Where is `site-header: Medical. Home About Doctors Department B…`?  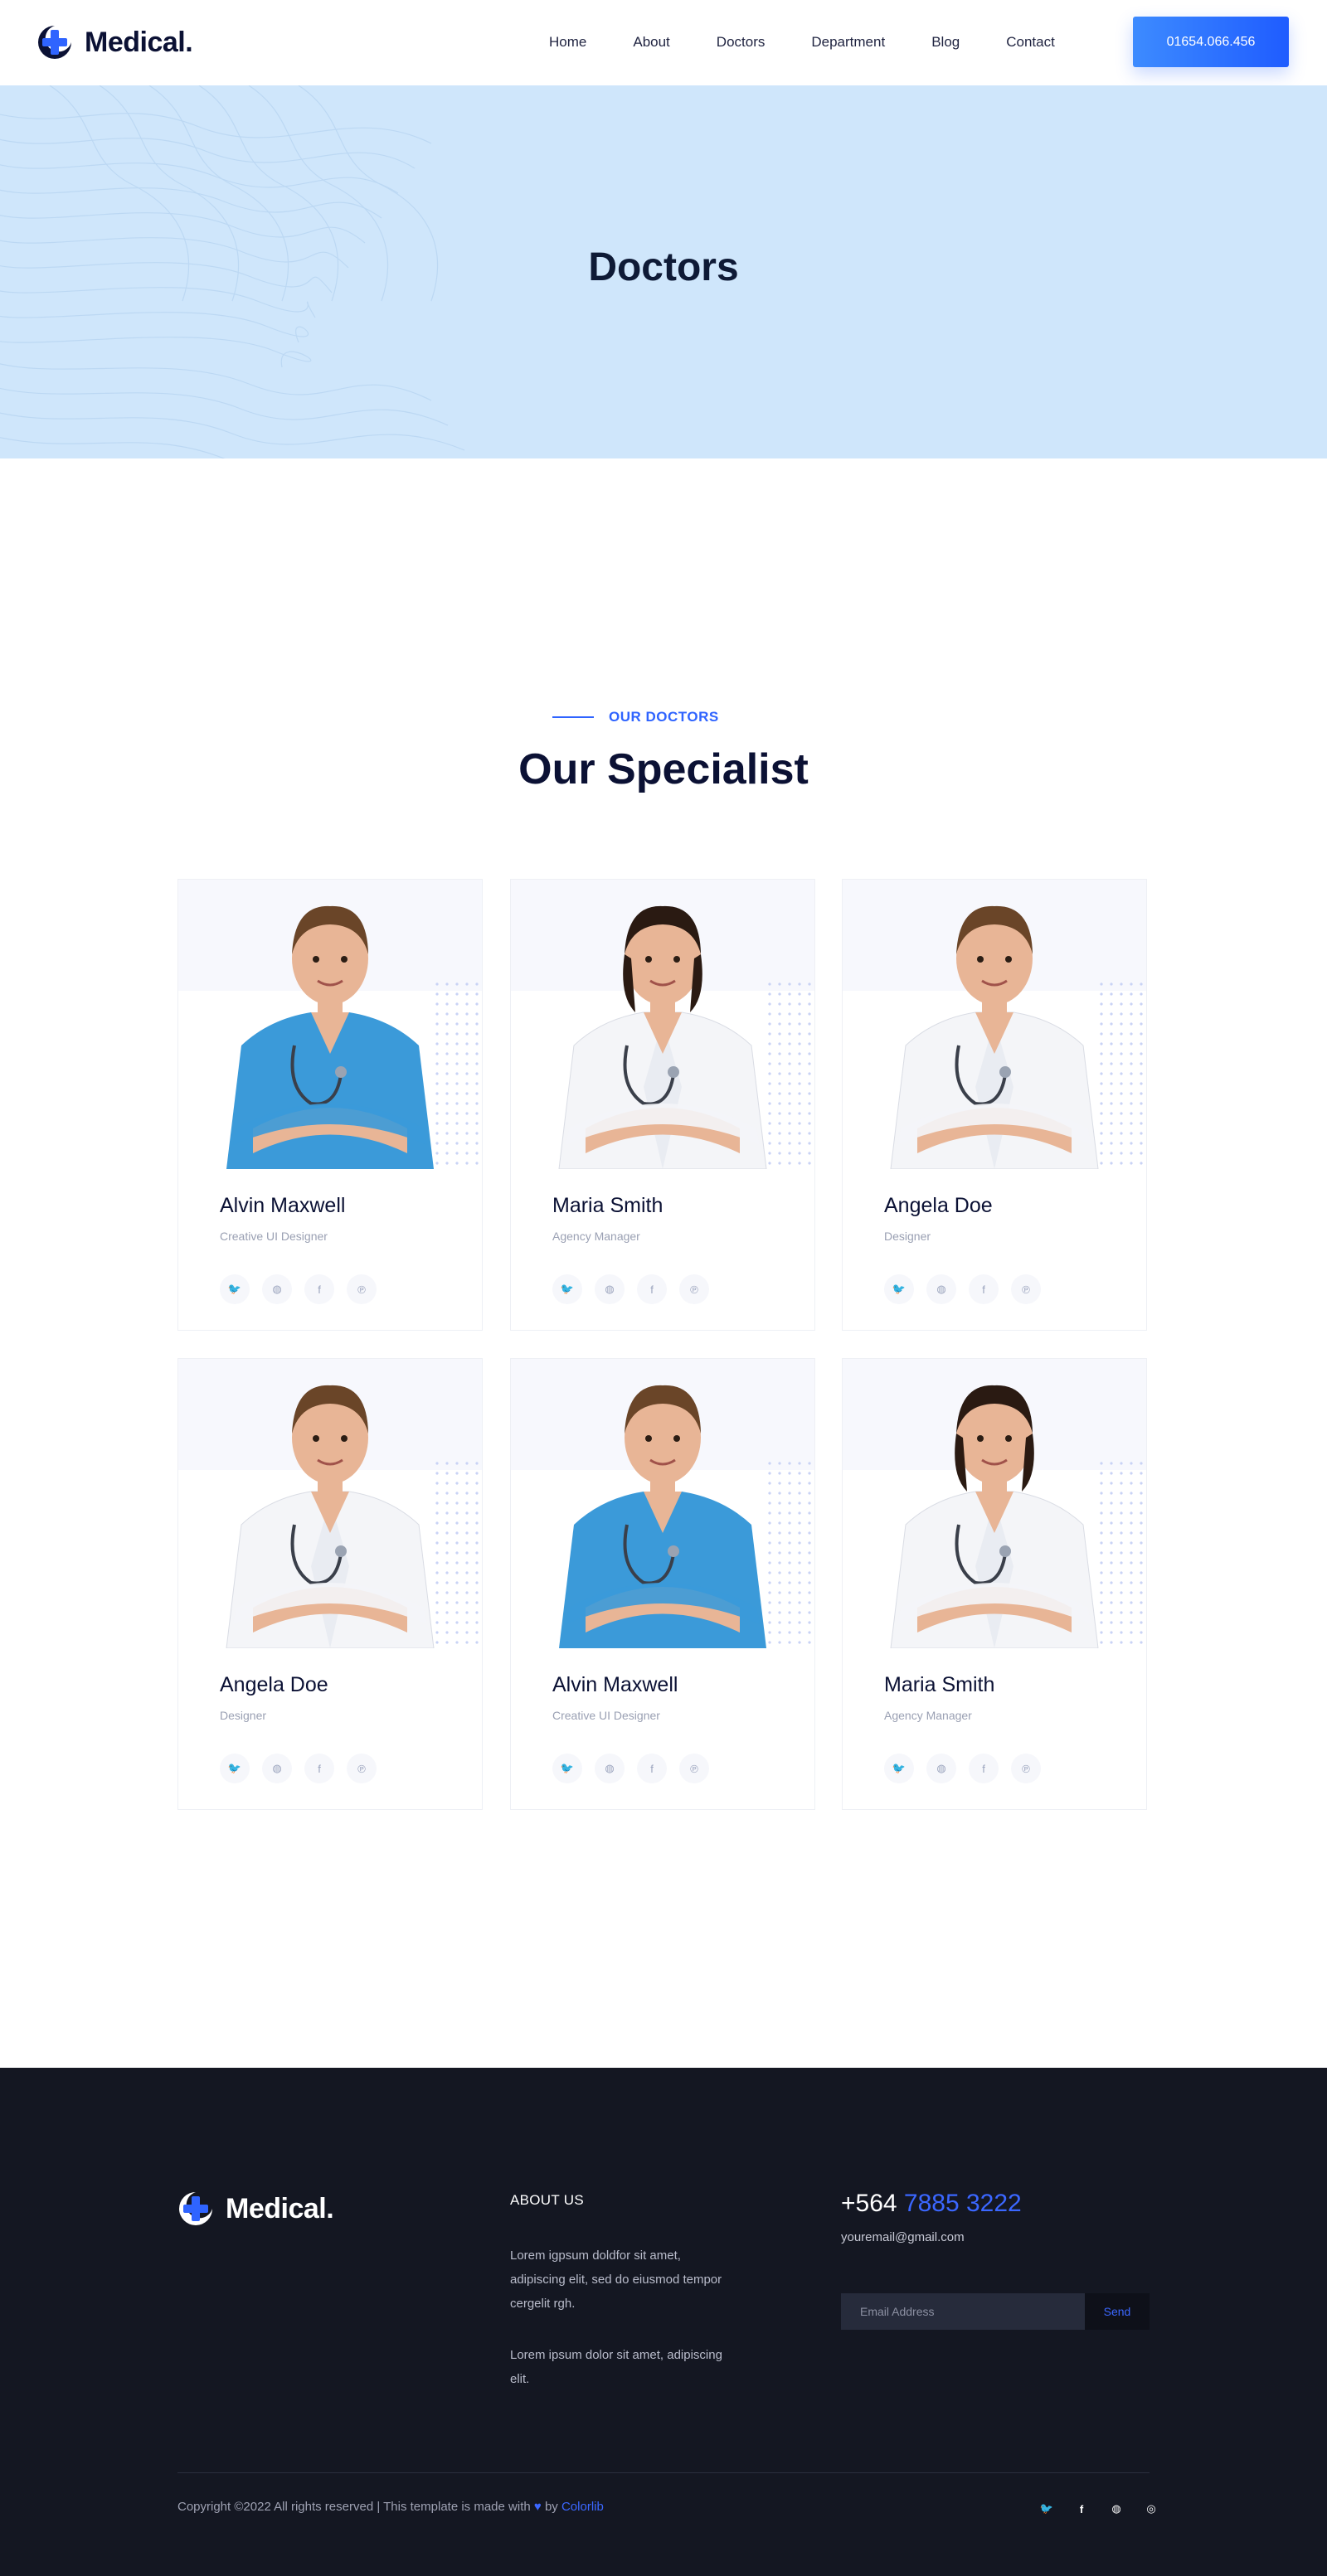 site-header: Medical. Home About Doctors Department B… is located at coordinates (664, 42).